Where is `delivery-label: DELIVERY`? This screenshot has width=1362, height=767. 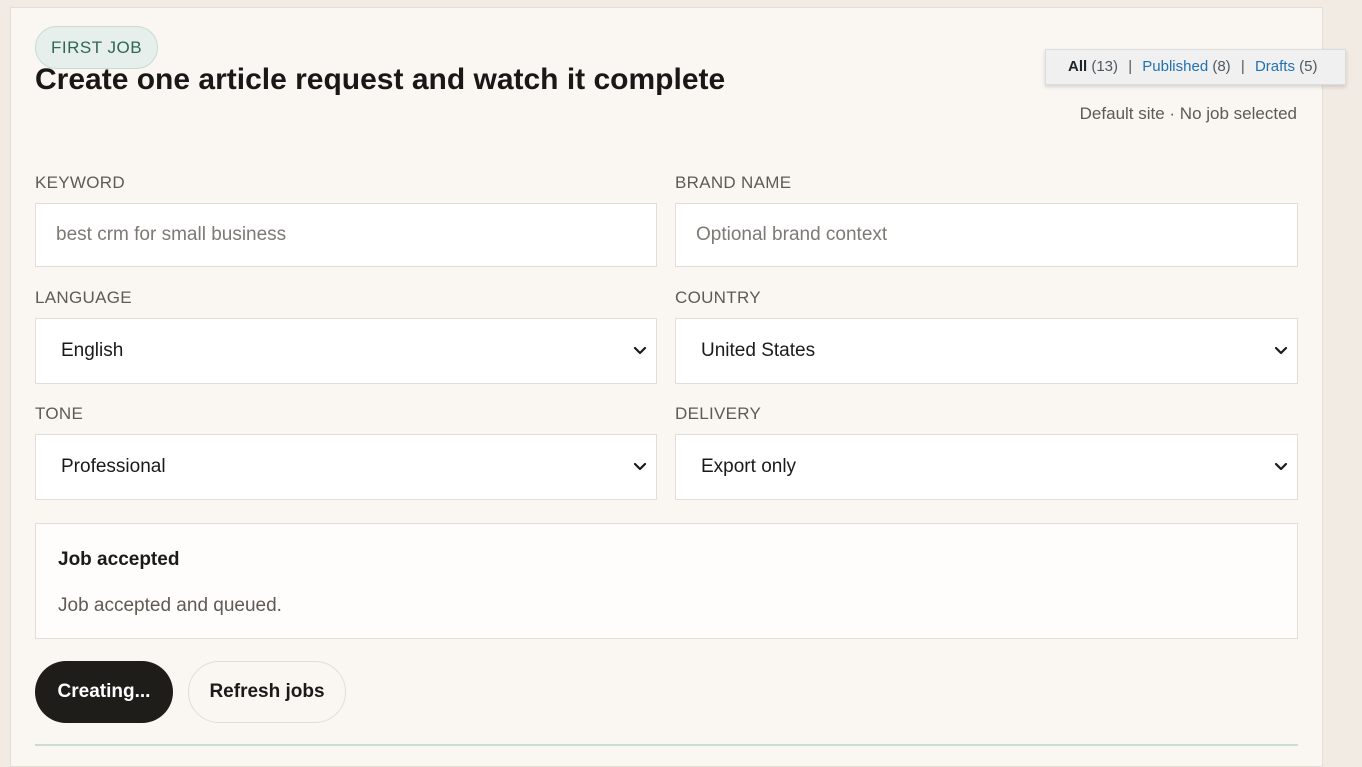
delivery-label: DELIVERY is located at coordinates (718, 413).